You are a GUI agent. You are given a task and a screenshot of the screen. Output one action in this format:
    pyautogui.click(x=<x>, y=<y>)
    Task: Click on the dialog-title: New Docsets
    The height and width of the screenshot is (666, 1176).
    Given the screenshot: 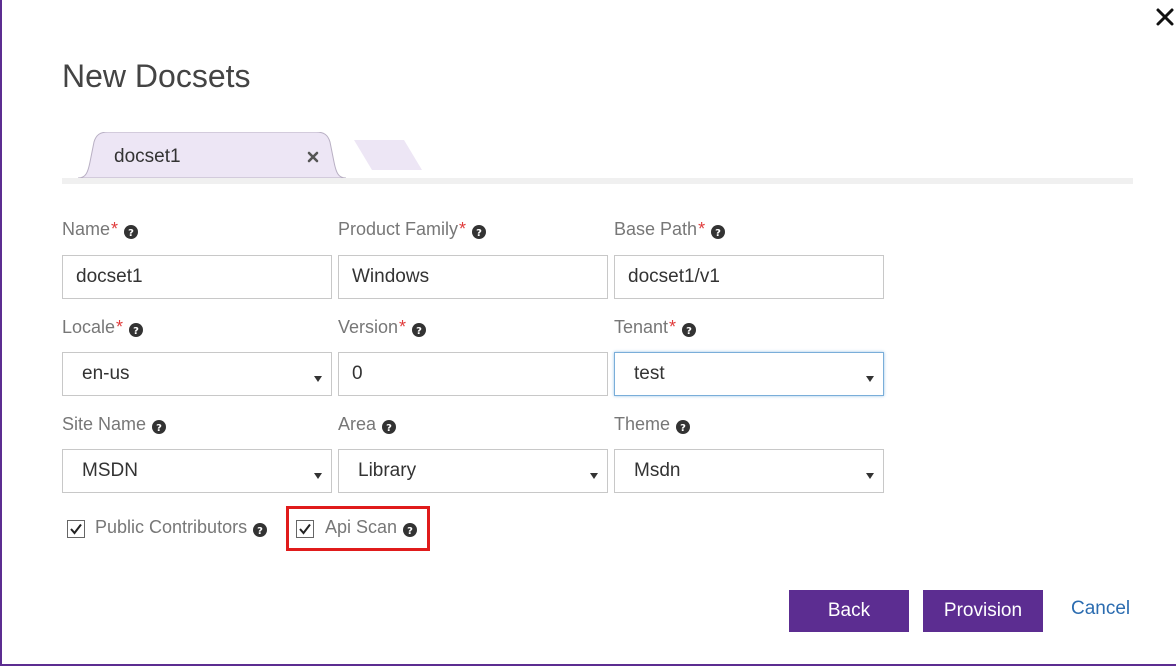 What is the action you would take?
    pyautogui.click(x=156, y=76)
    